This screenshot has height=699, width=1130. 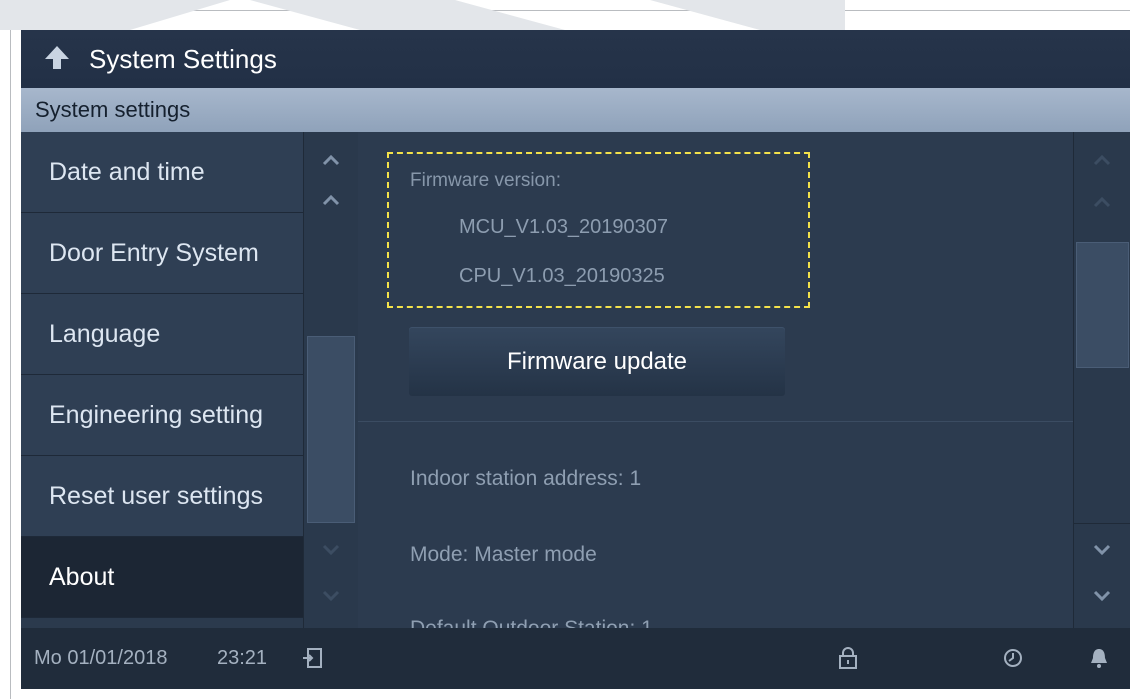 I want to click on section-header: System settings, so click(x=575, y=110).